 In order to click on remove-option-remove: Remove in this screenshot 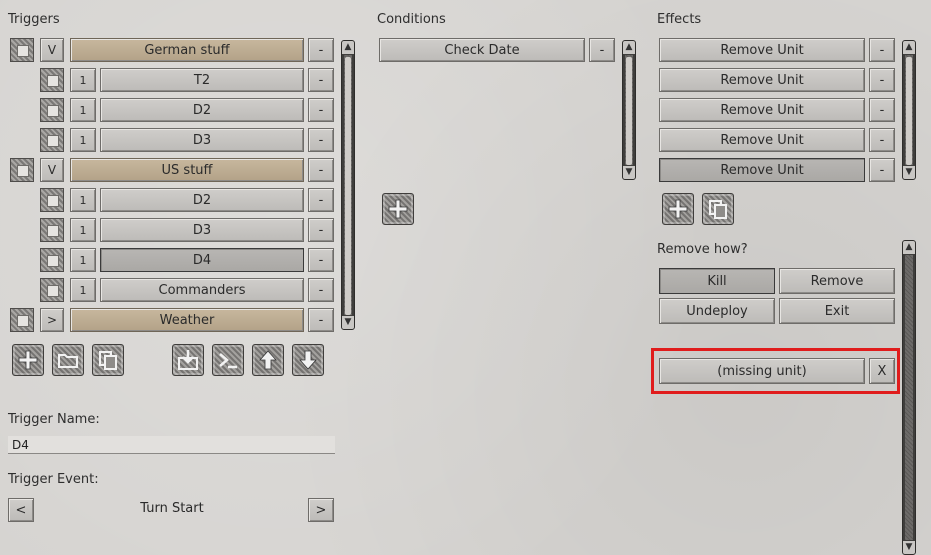, I will do `click(837, 281)`.